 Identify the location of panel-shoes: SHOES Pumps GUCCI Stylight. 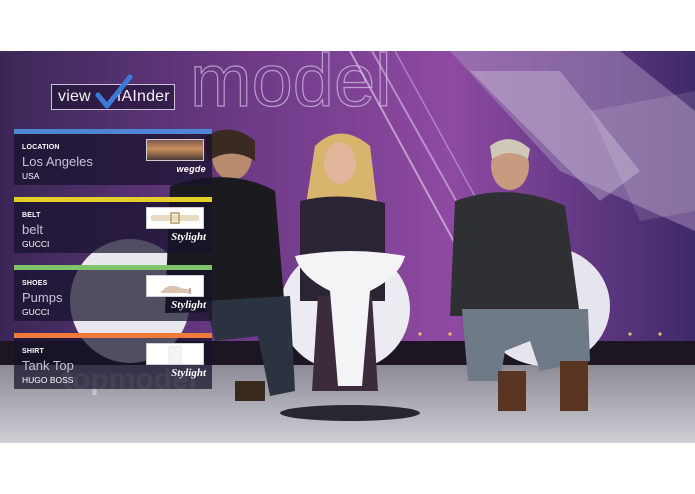
(113, 293).